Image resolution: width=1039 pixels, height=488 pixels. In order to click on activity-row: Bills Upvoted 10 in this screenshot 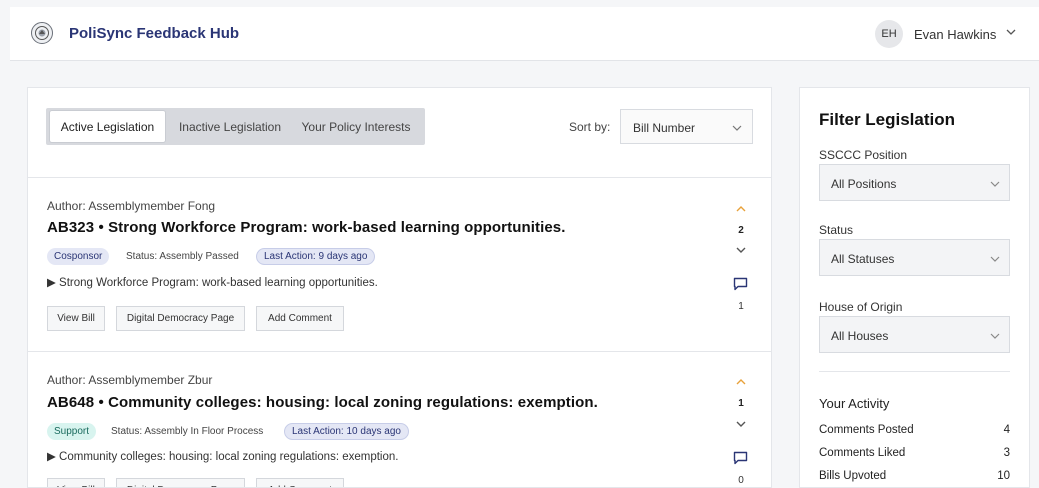, I will do `click(914, 476)`.